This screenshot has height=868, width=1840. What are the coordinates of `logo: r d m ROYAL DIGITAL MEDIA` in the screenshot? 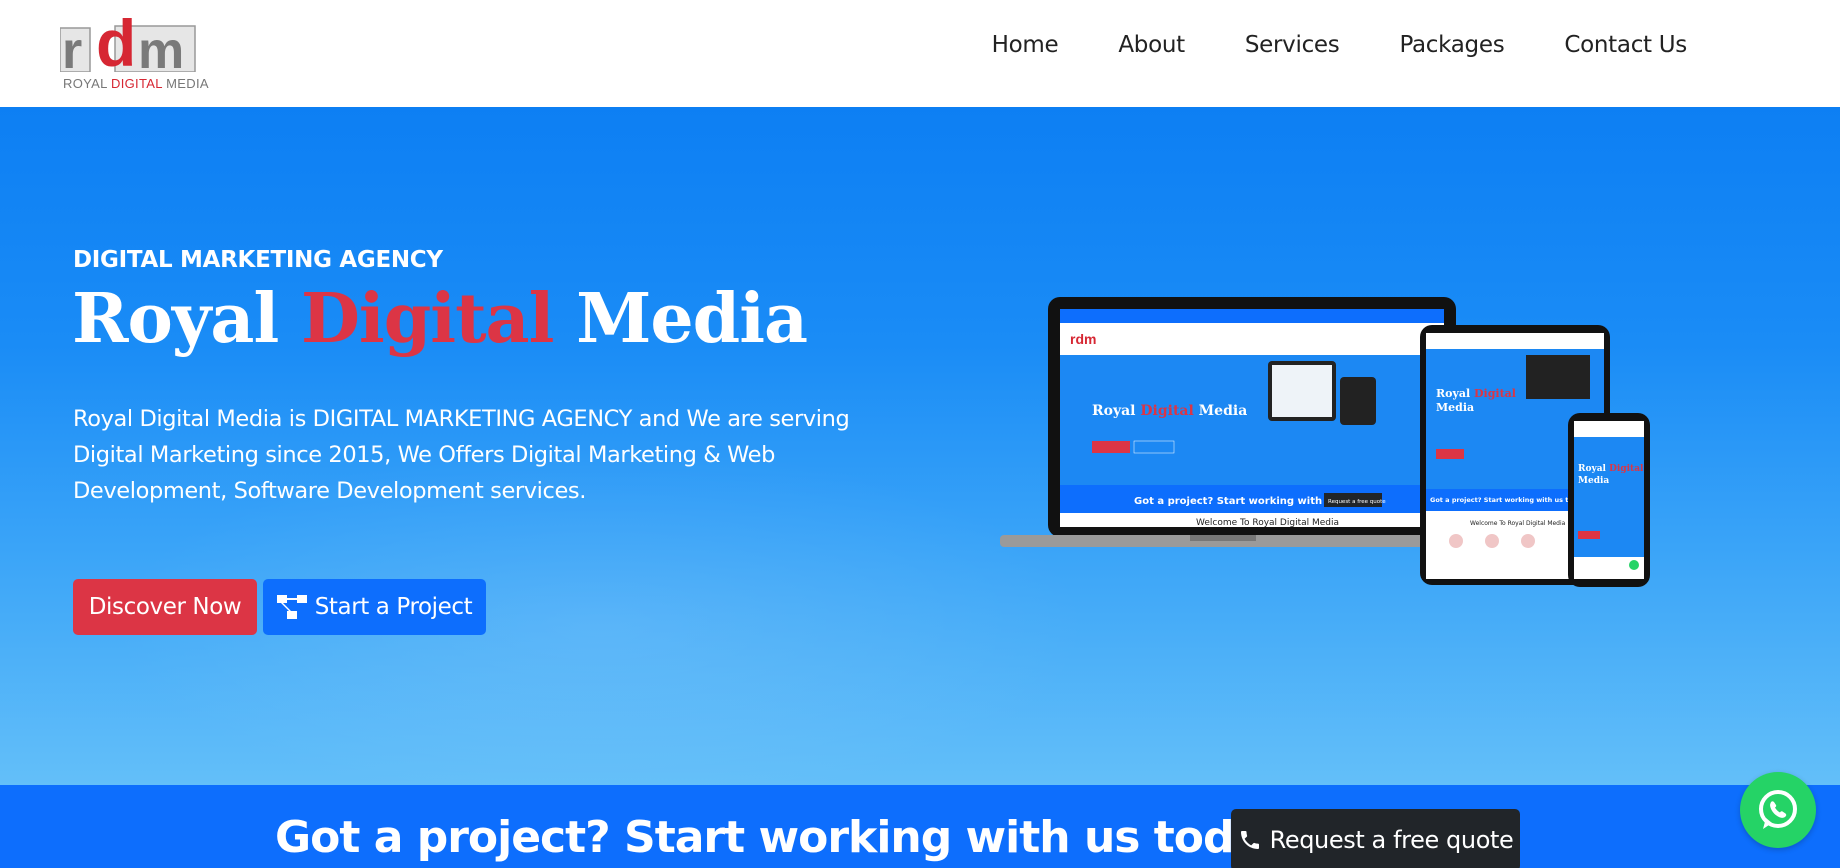 It's located at (134, 49).